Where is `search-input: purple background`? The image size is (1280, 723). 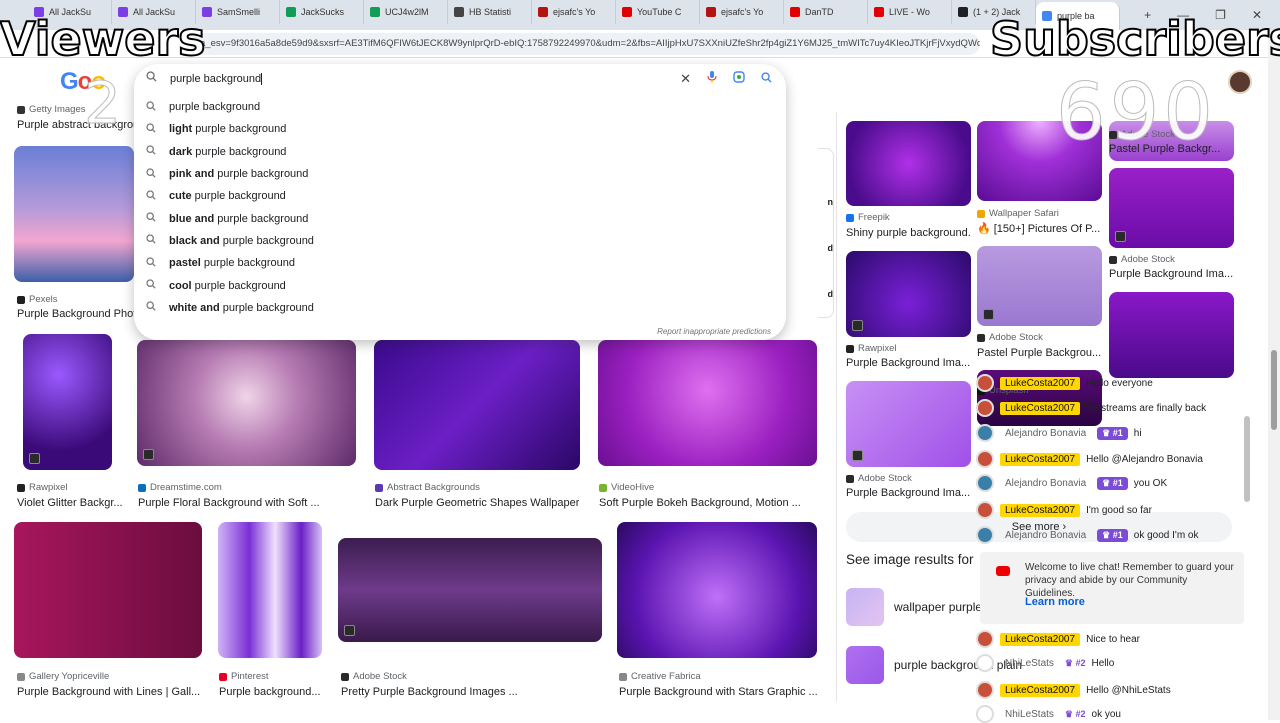 search-input: purple background is located at coordinates (204, 79).